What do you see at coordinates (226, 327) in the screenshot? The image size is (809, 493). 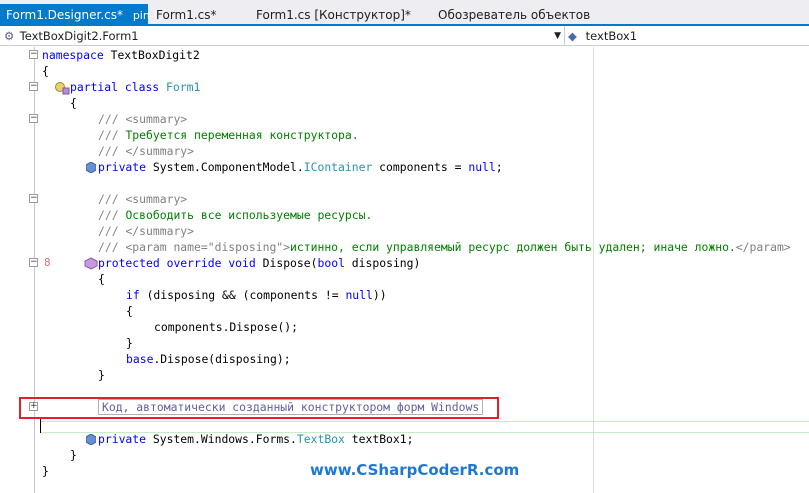 I see `code-line: components.Dispose();` at bounding box center [226, 327].